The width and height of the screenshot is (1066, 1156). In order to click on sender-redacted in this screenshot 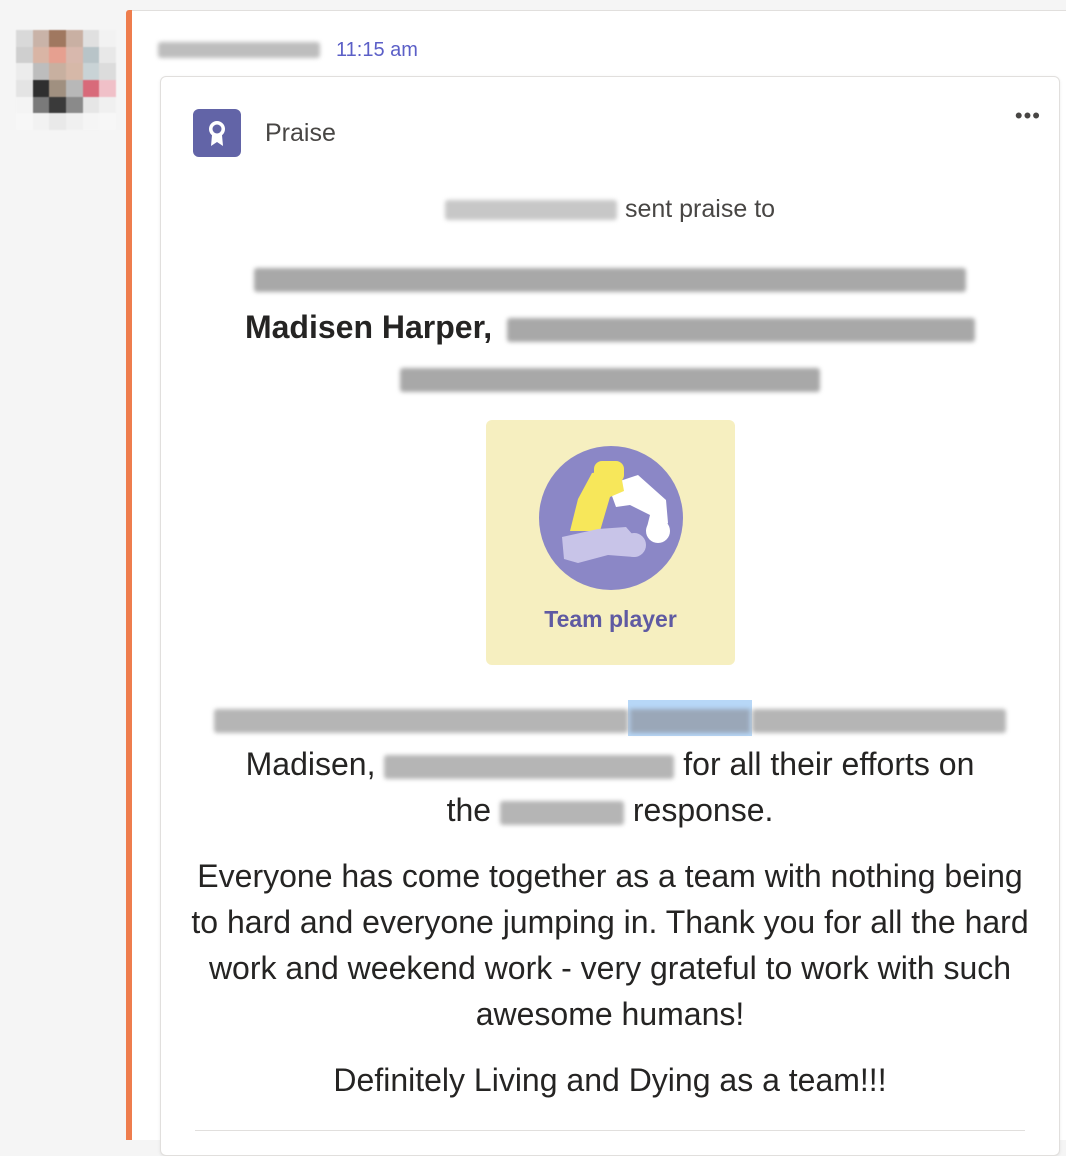, I will do `click(531, 210)`.